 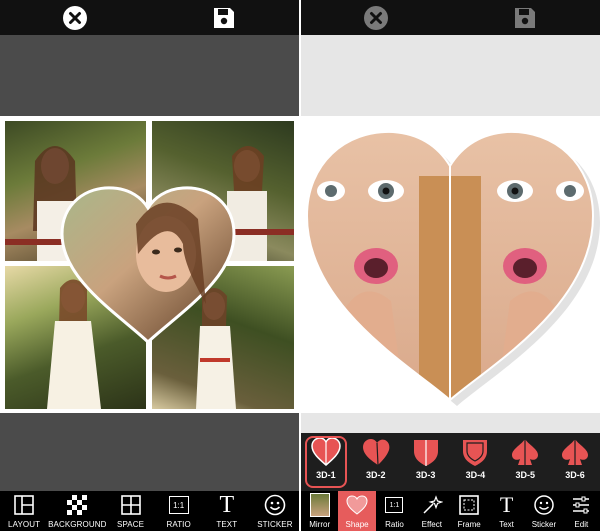 What do you see at coordinates (575, 475) in the screenshot?
I see `shape-label: 3D-6` at bounding box center [575, 475].